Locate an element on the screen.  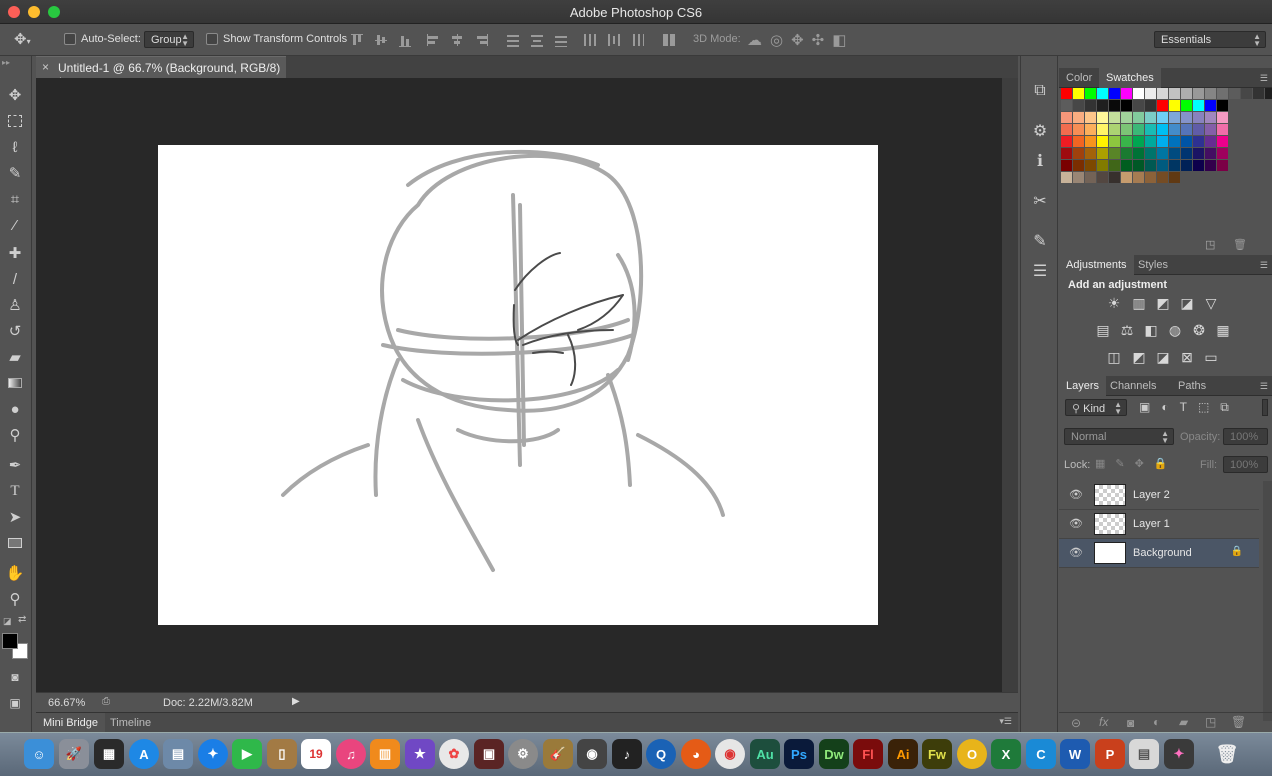
color-lookup-icon: ▦ is located at coordinates (1223, 330).